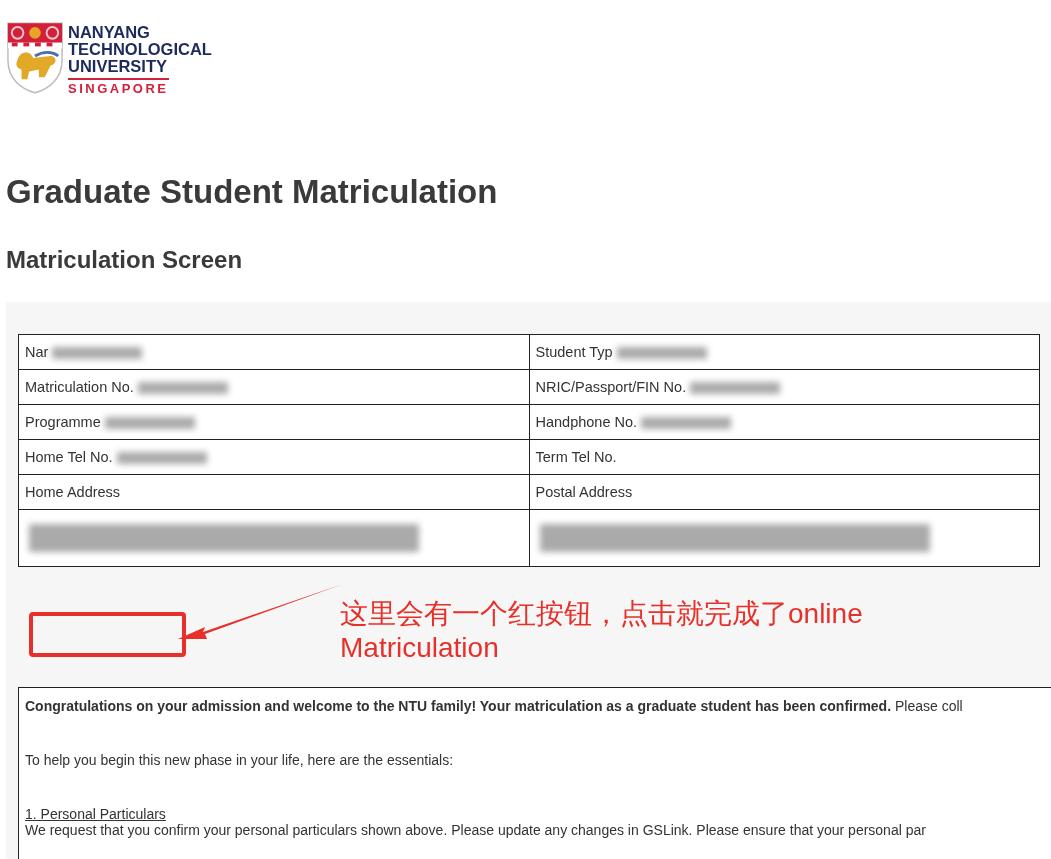  I want to click on table-cell: Home Address, so click(273, 492).